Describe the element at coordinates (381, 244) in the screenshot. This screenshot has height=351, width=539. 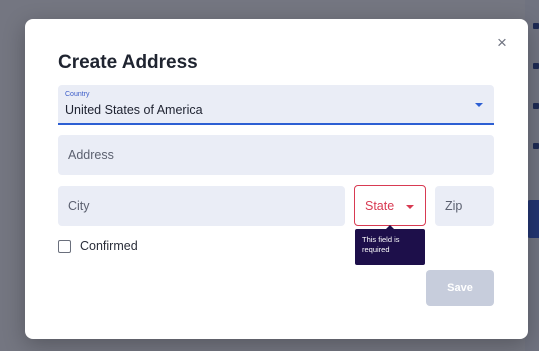
I see `tooltip-text: This field is required` at that location.